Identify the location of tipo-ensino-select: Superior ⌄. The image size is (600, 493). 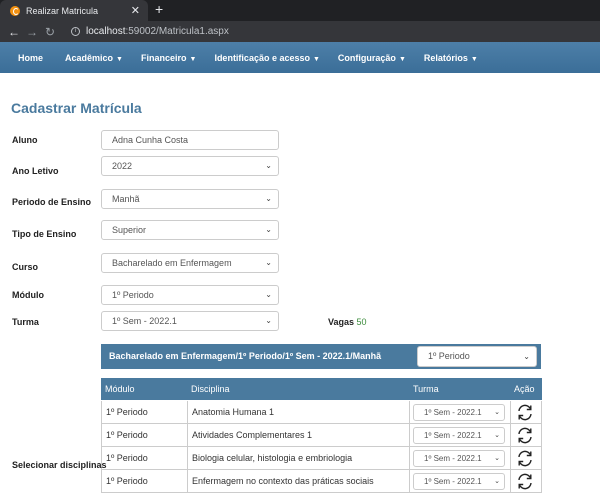
(190, 230).